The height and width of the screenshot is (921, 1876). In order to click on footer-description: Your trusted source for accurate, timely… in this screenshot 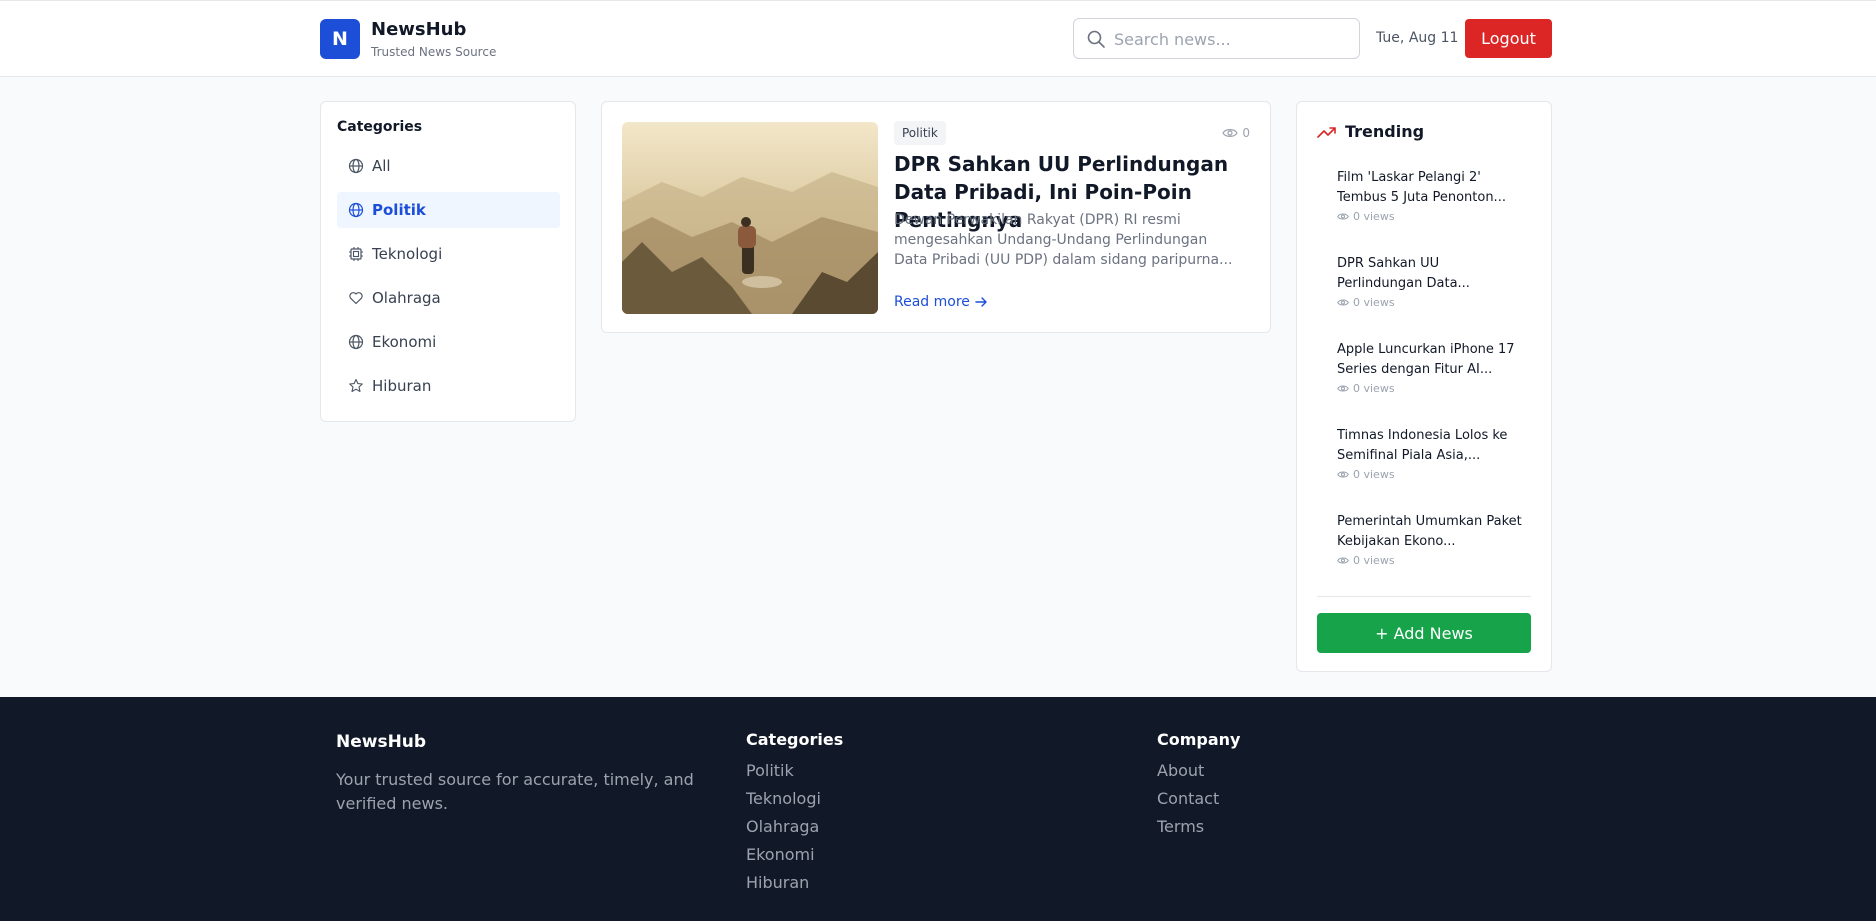, I will do `click(515, 791)`.